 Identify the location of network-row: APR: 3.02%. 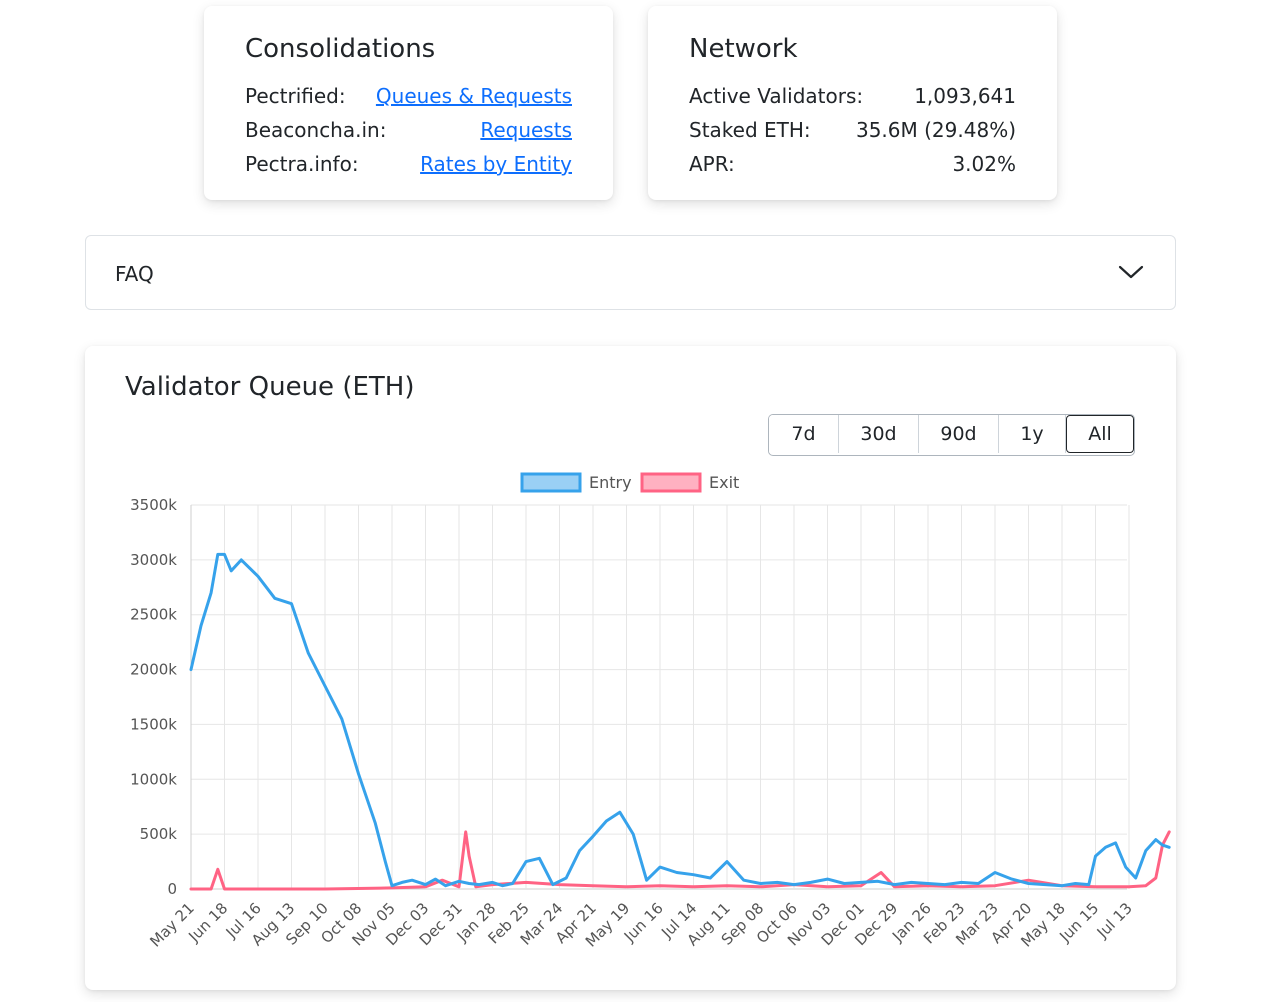
(852, 167).